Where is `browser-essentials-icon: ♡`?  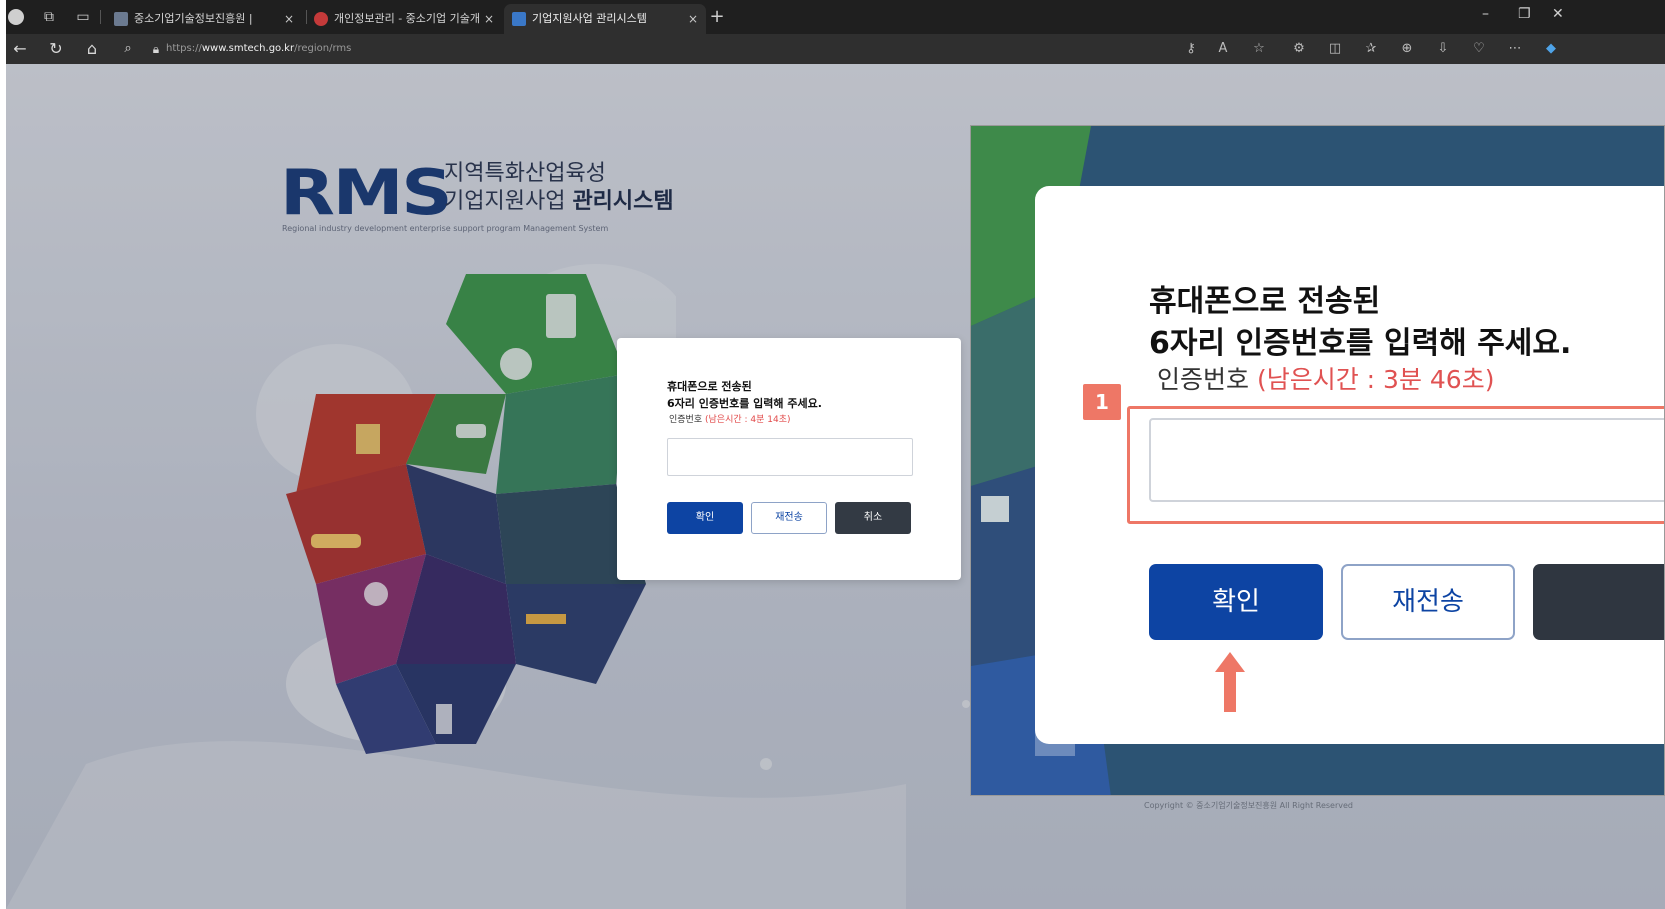 browser-essentials-icon: ♡ is located at coordinates (1479, 49).